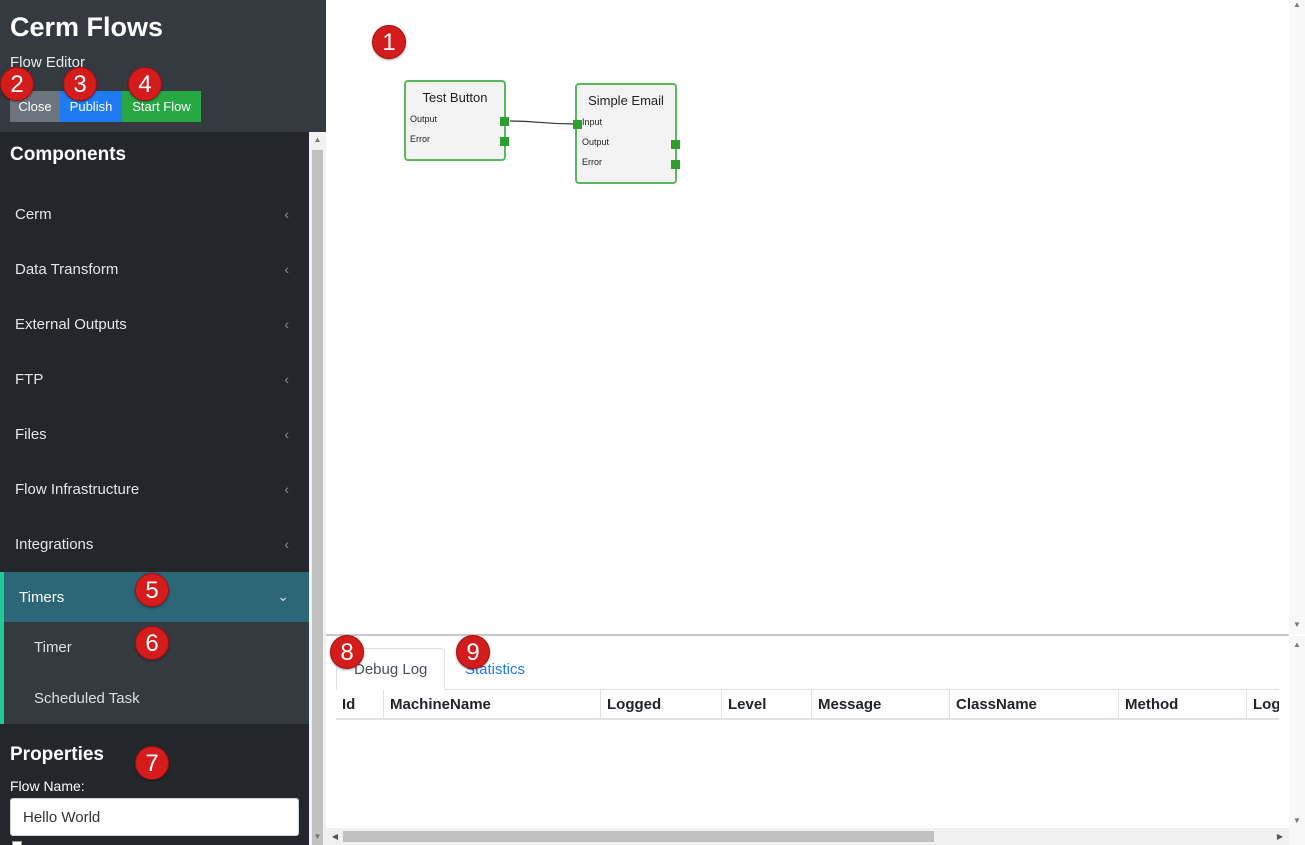 The height and width of the screenshot is (845, 1305). I want to click on menu-item-cerm: Cerm ‹, so click(154, 214).